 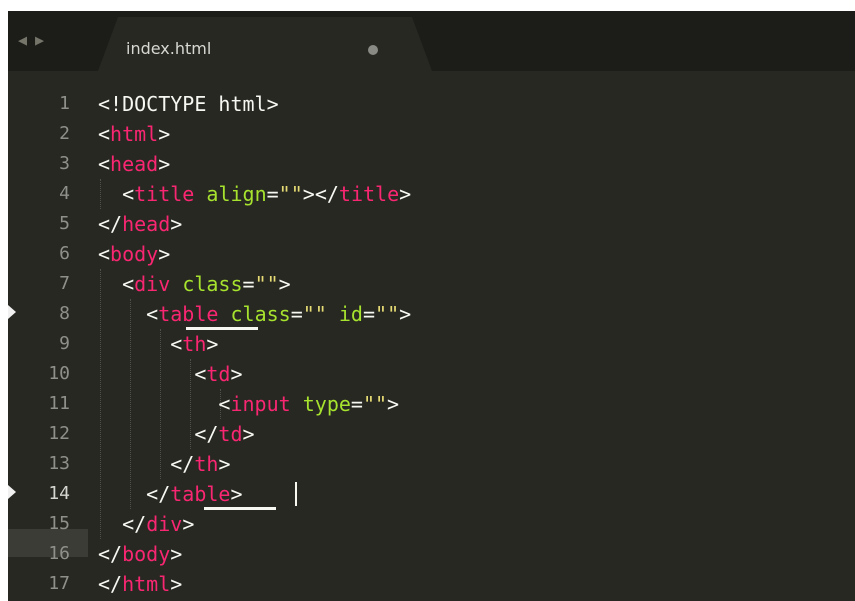 I want to click on code-line: </body>, so click(x=140, y=554).